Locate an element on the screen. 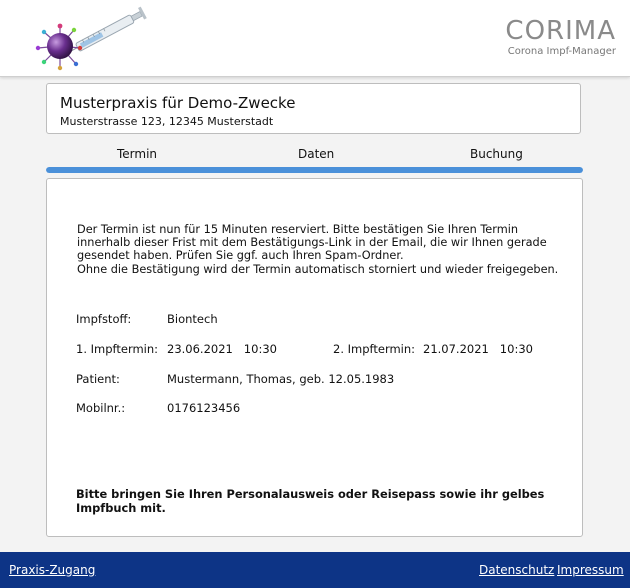  step-daten: Daten is located at coordinates (316, 154).